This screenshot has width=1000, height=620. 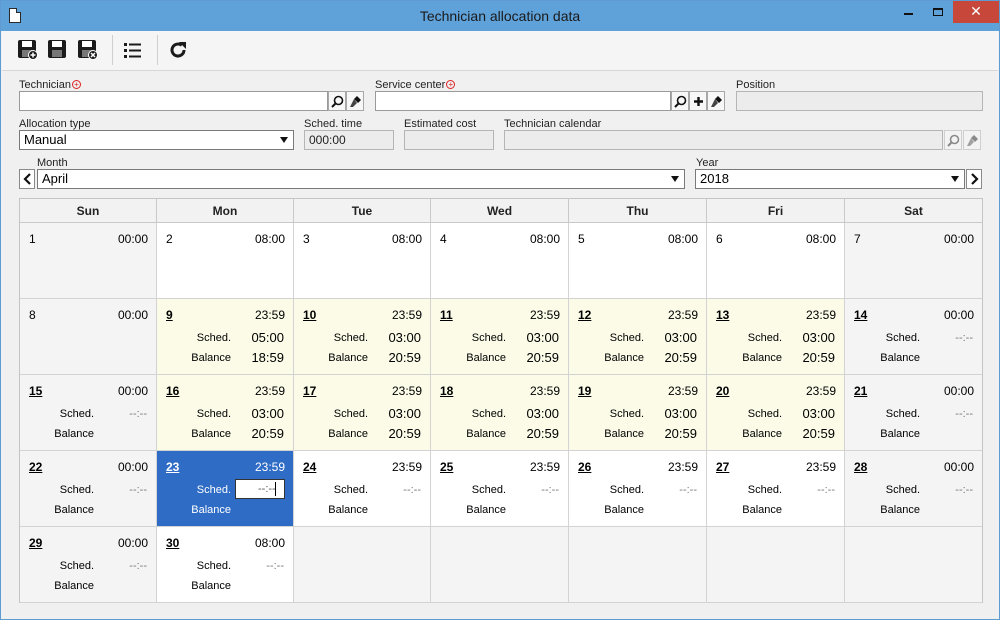 What do you see at coordinates (638, 489) in the screenshot?
I see `calendar-day-26: 26 23:59 Sched. Balance --:--` at bounding box center [638, 489].